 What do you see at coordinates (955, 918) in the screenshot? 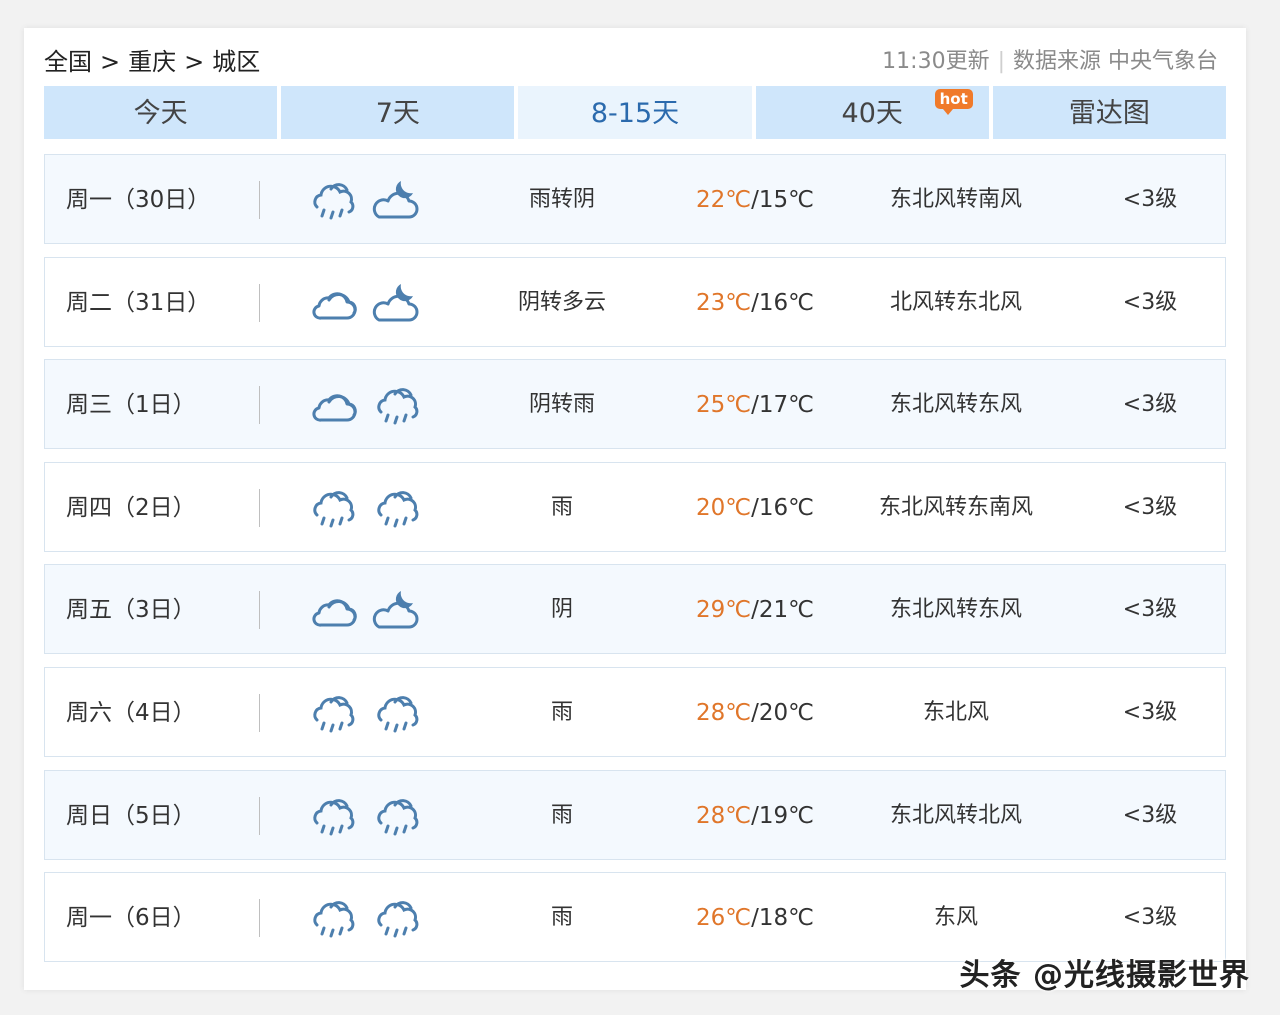
I see `wind-direction: 东风` at bounding box center [955, 918].